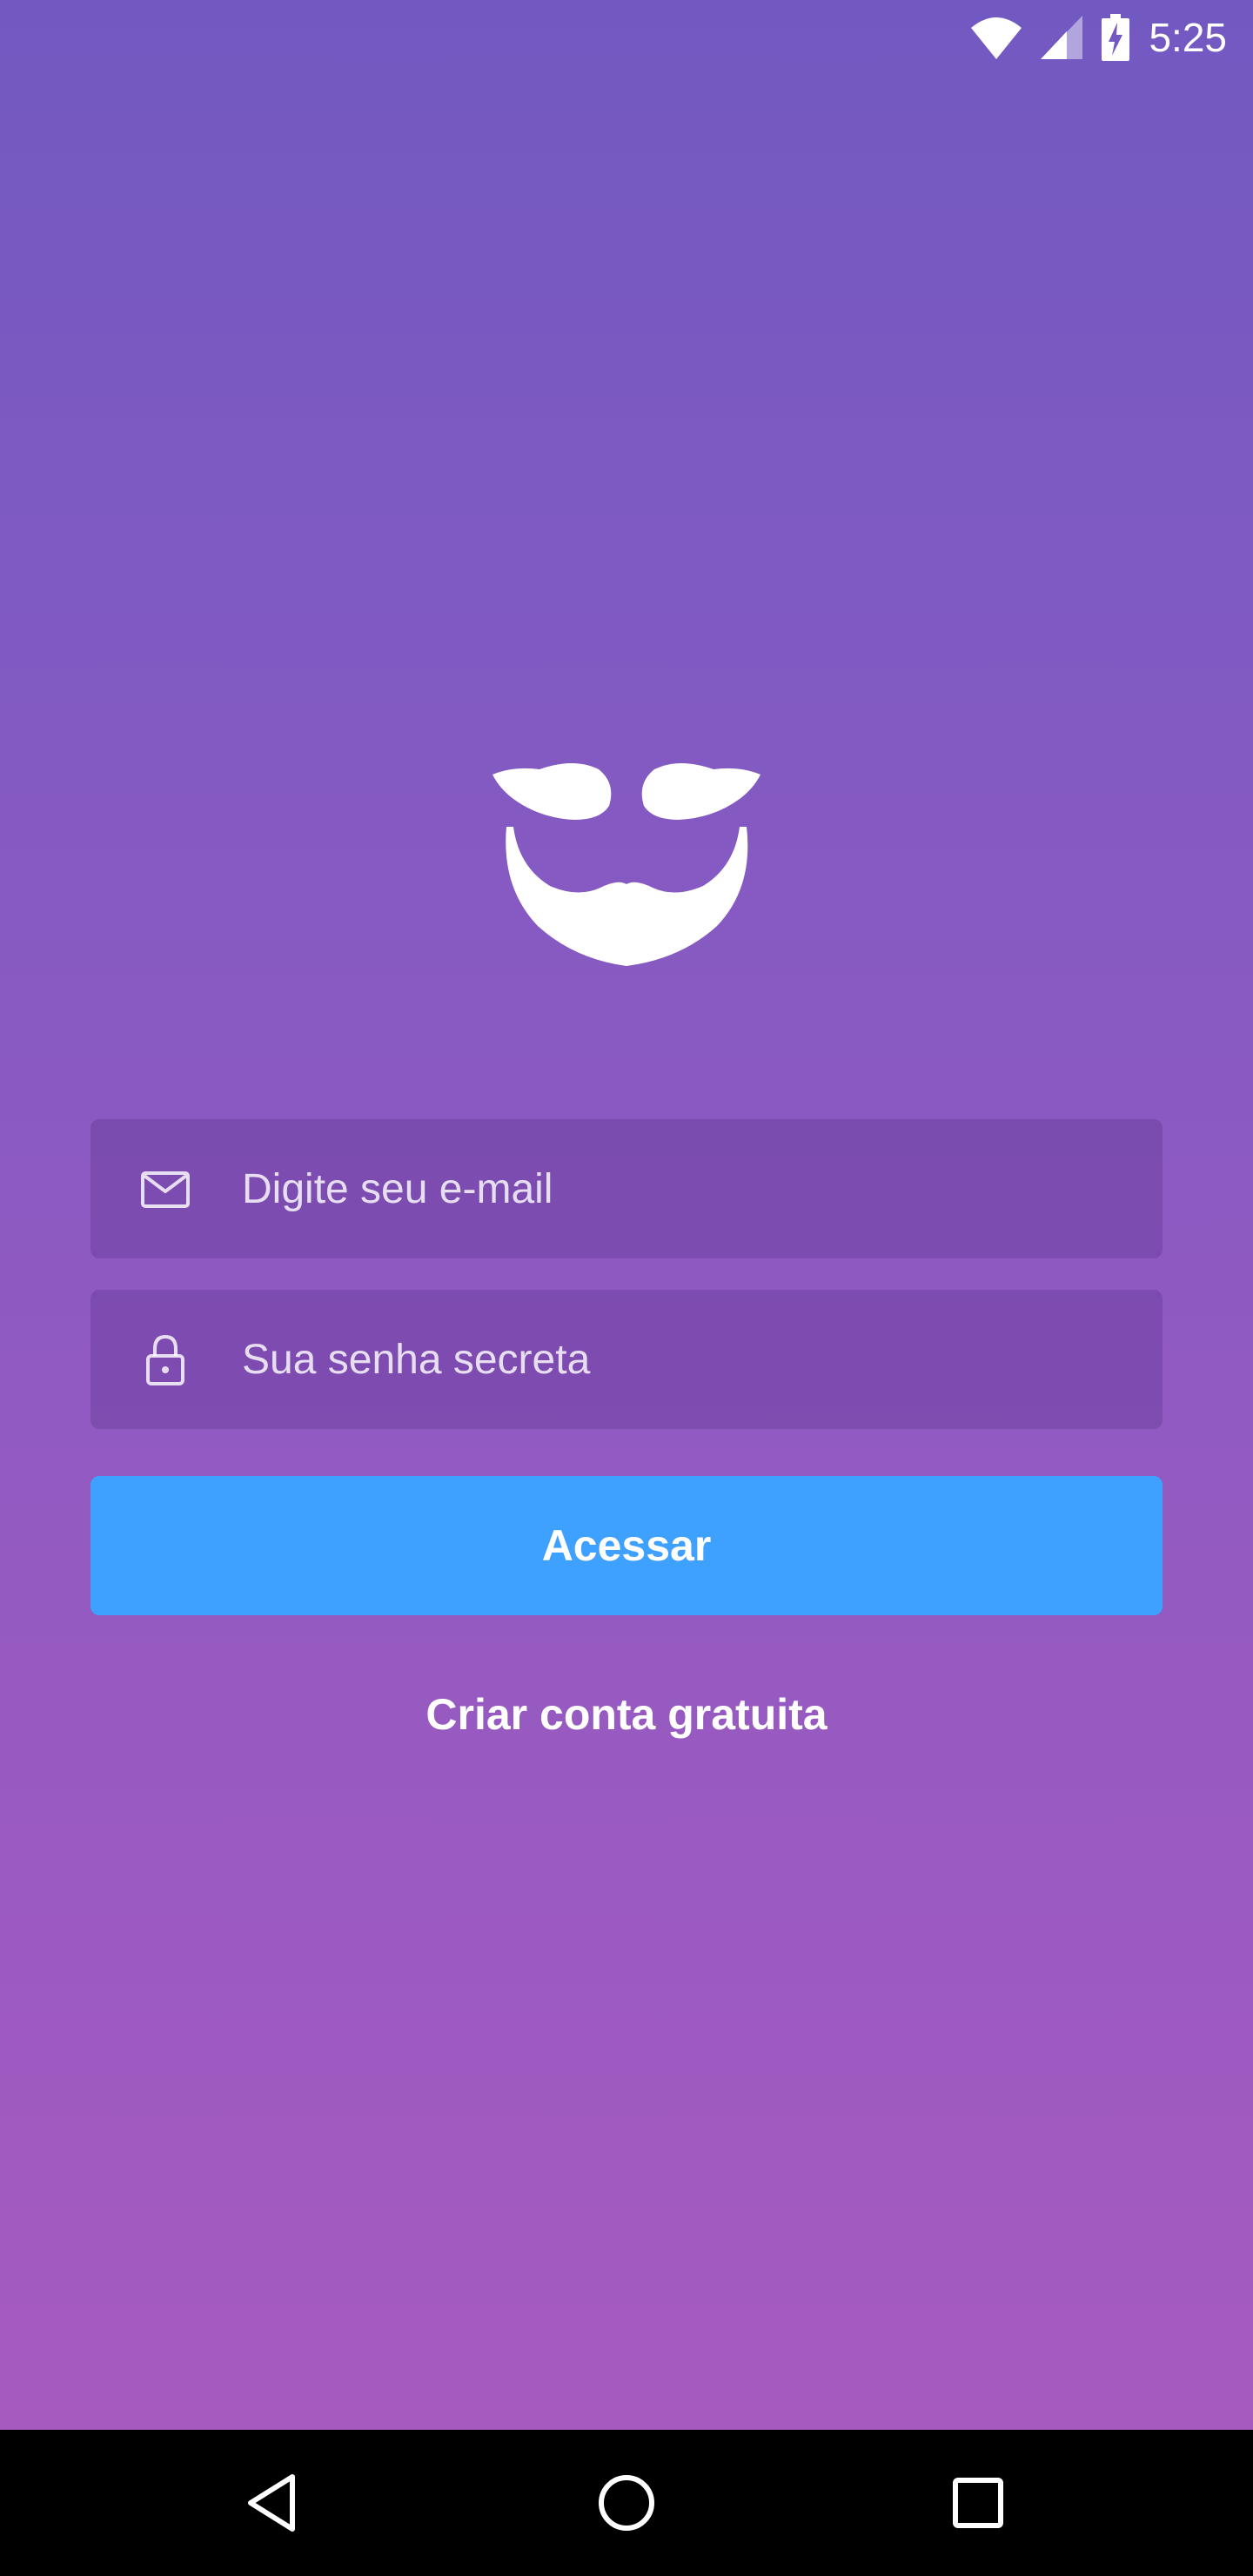 The image size is (1253, 2576). I want to click on status-bar: 5:25, so click(626, 37).